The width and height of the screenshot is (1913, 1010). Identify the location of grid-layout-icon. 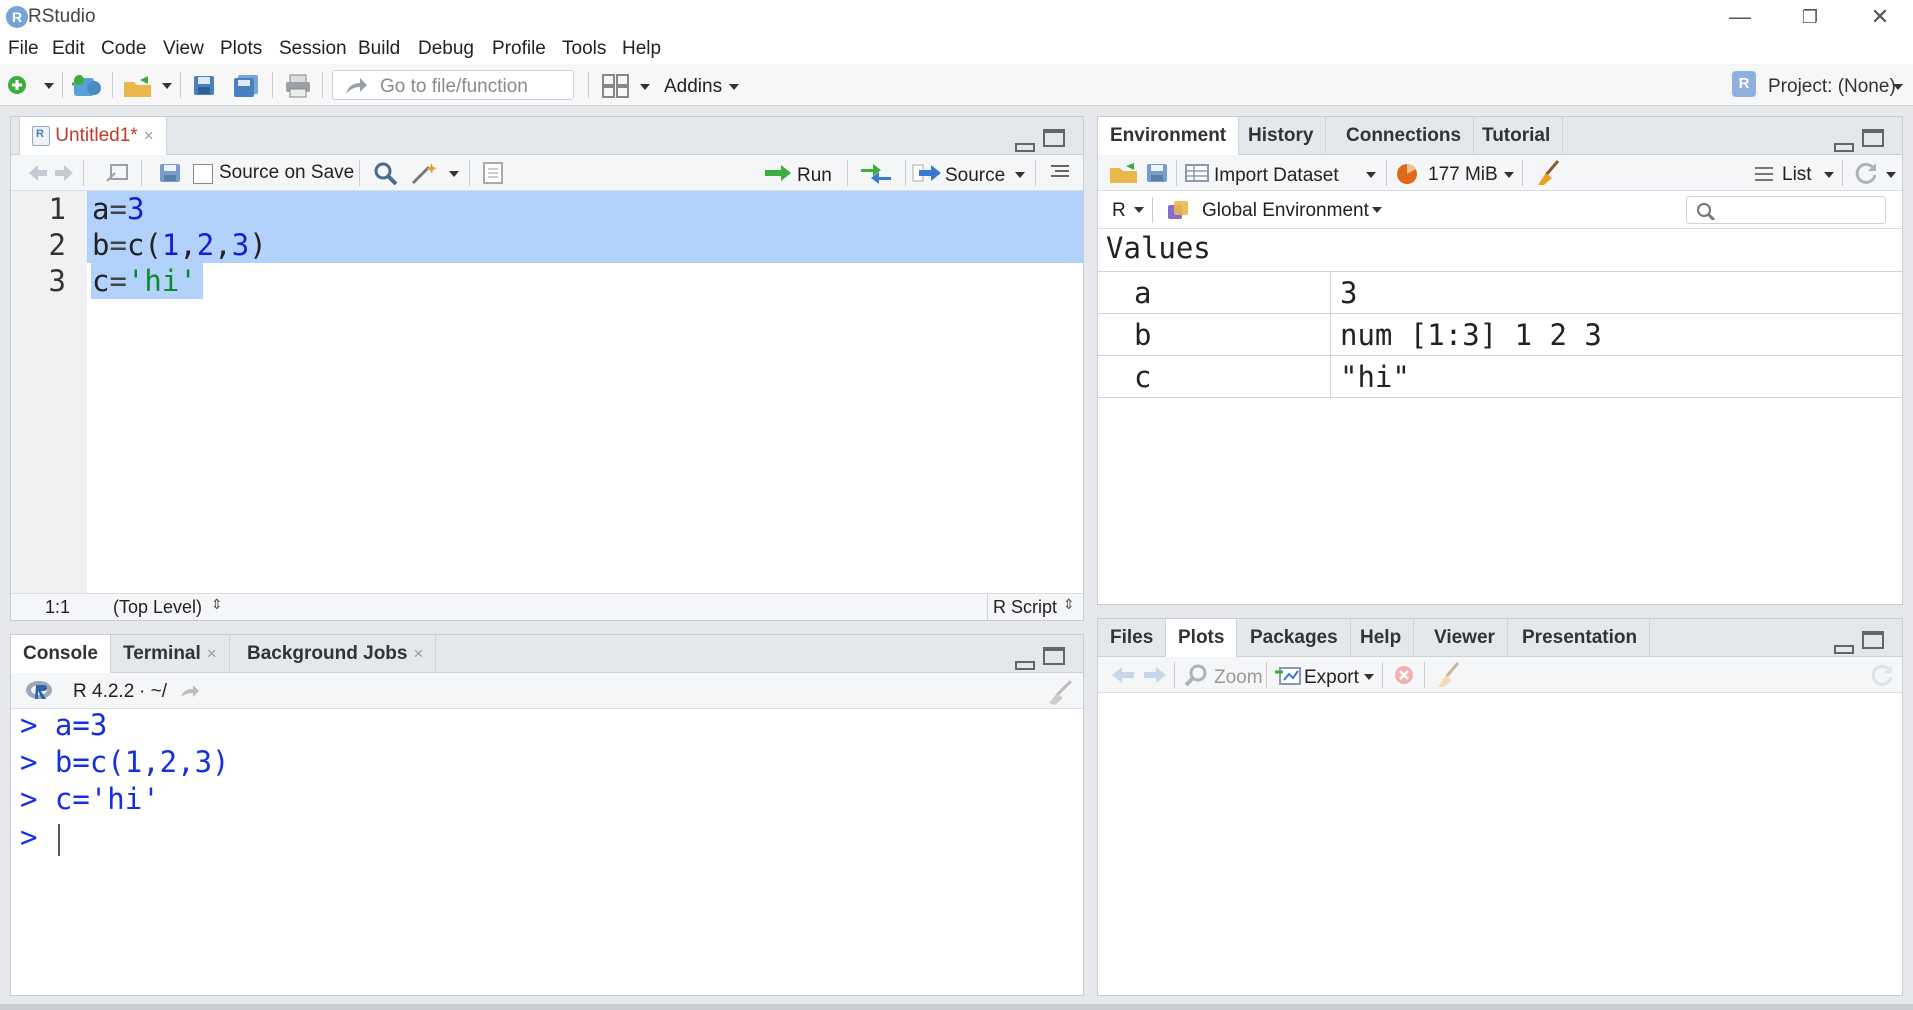
(616, 88).